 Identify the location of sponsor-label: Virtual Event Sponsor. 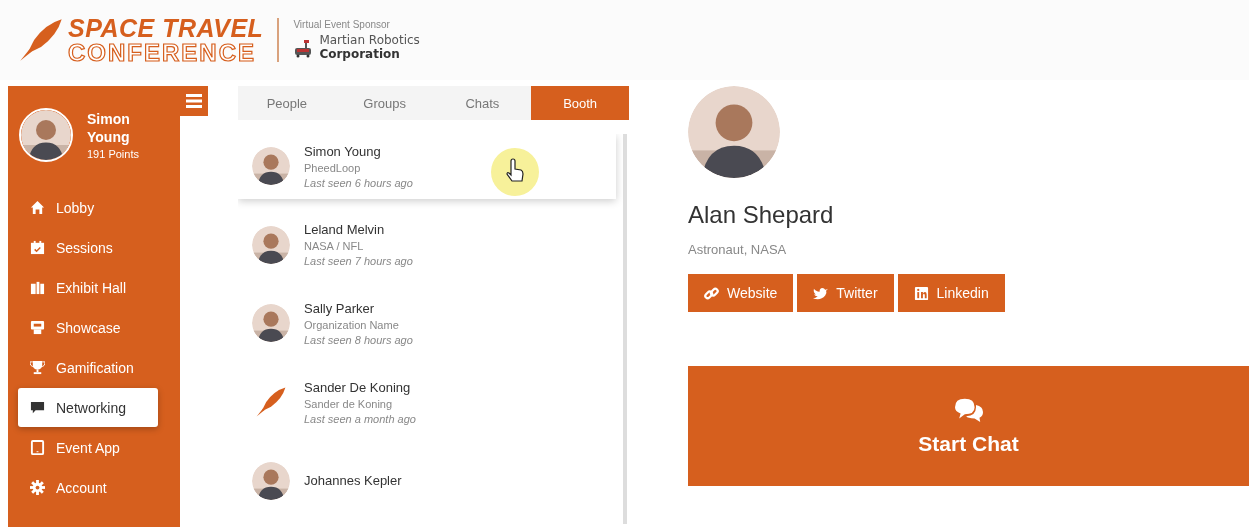
(342, 25).